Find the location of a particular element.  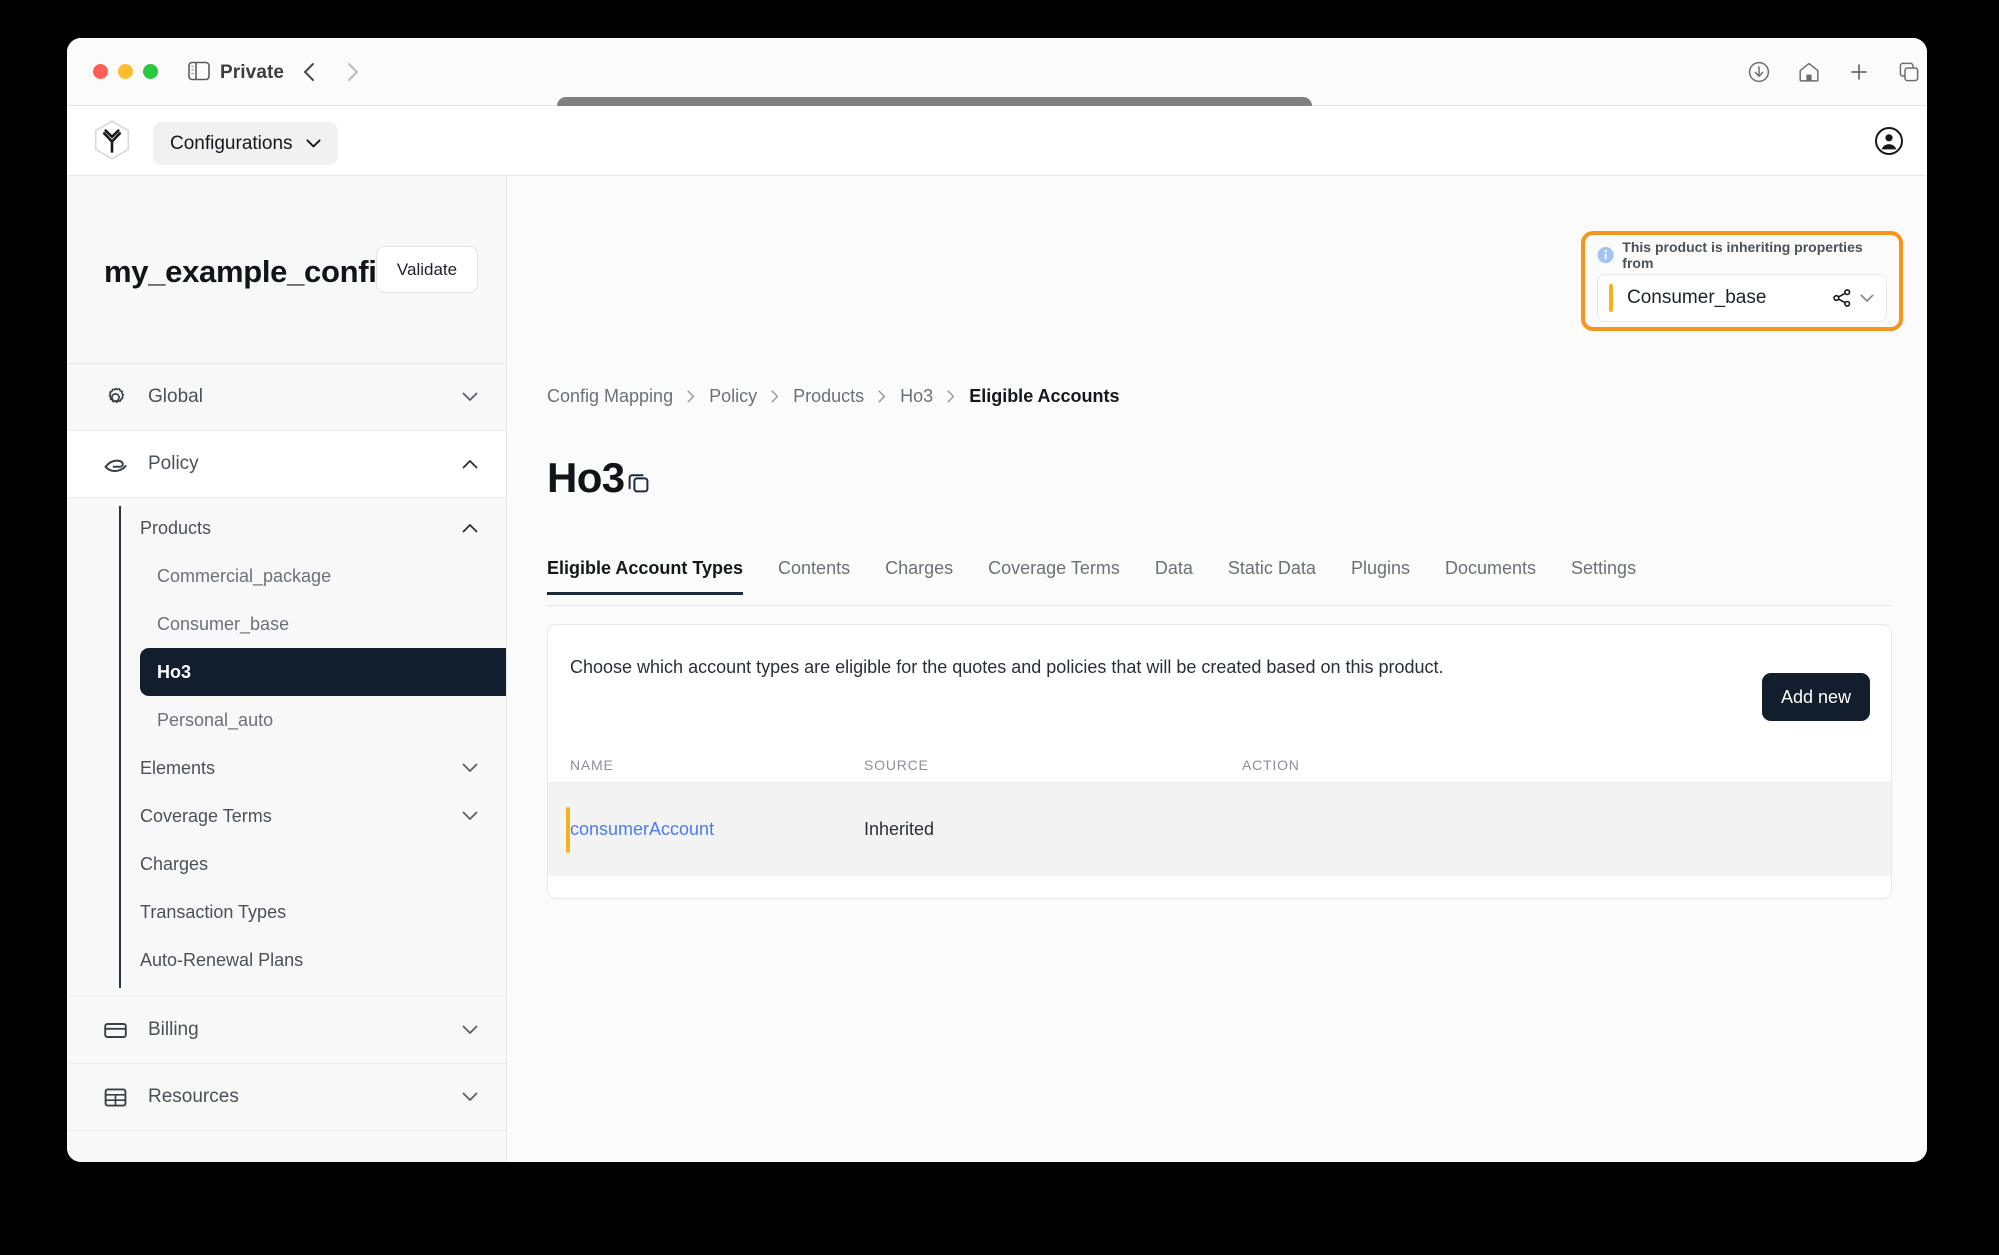

config-header: my_example_config Validate is located at coordinates (286, 270).